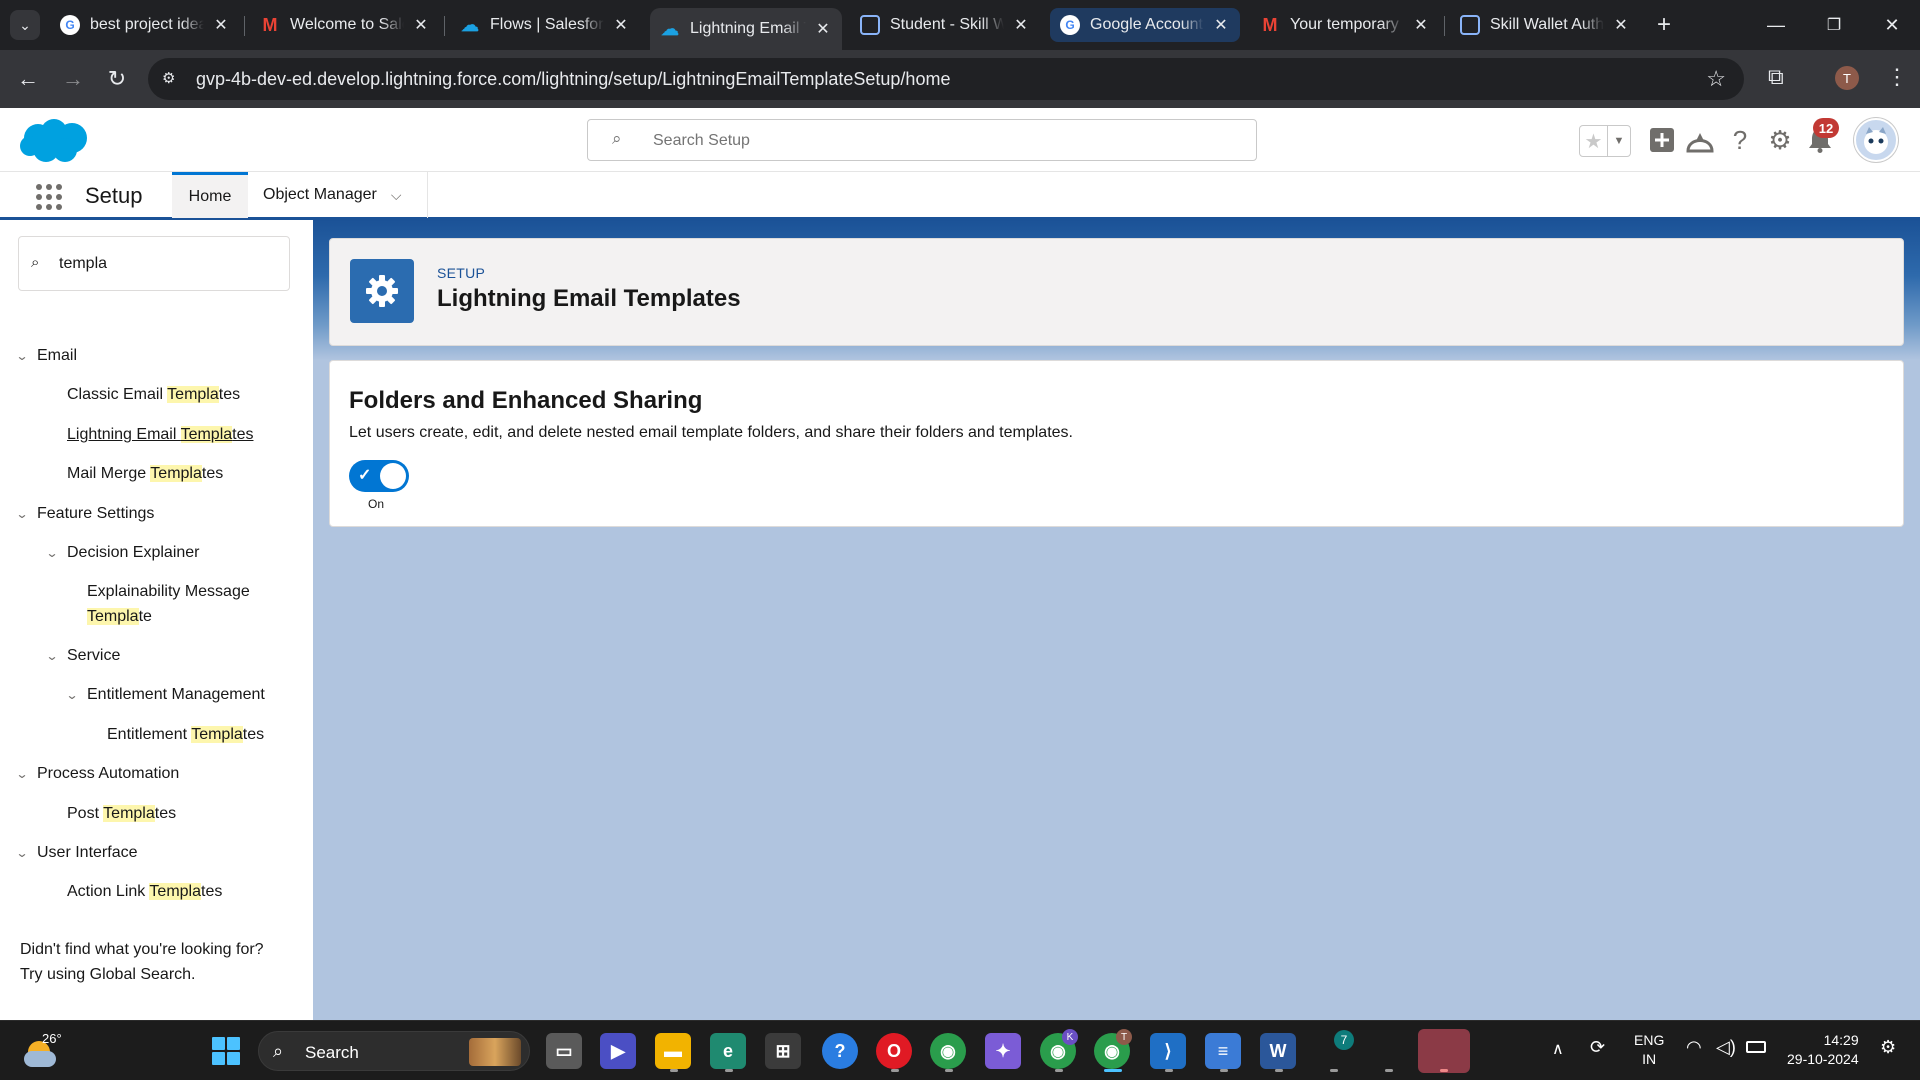  Describe the element at coordinates (1278, 1051) in the screenshot. I see `word-icon: W` at that location.